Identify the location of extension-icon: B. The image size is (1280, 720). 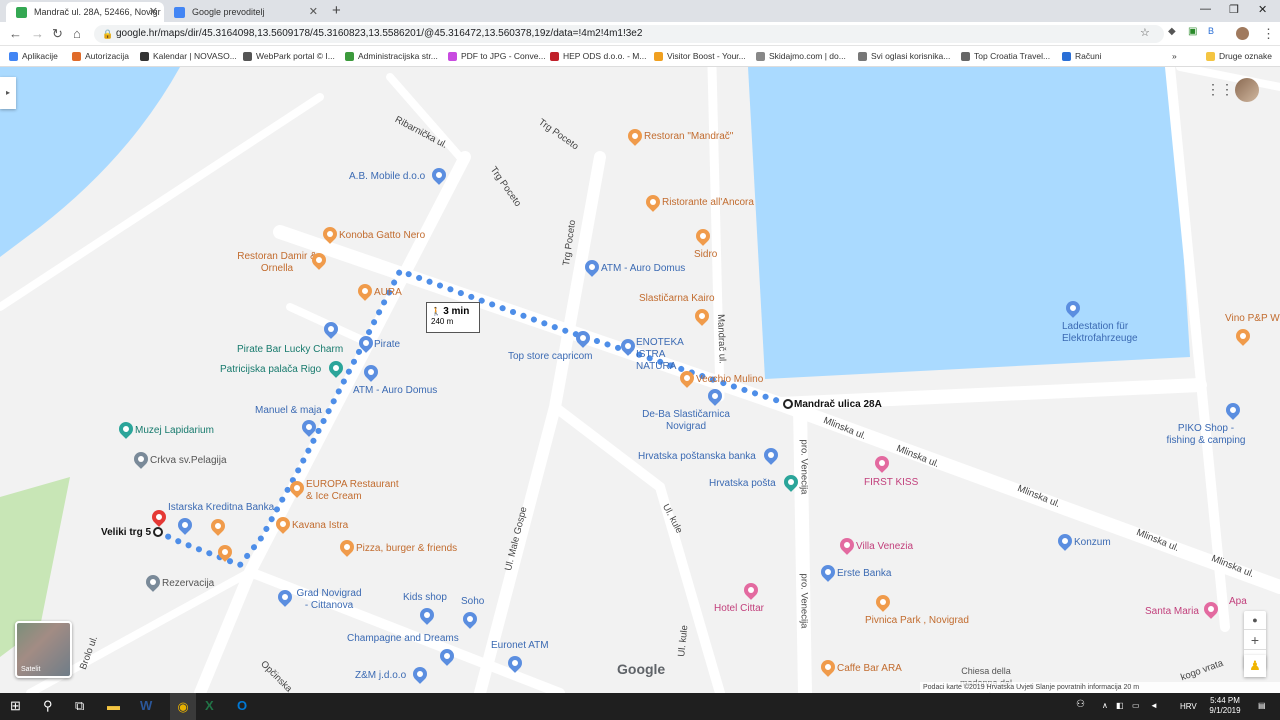
(1211, 31).